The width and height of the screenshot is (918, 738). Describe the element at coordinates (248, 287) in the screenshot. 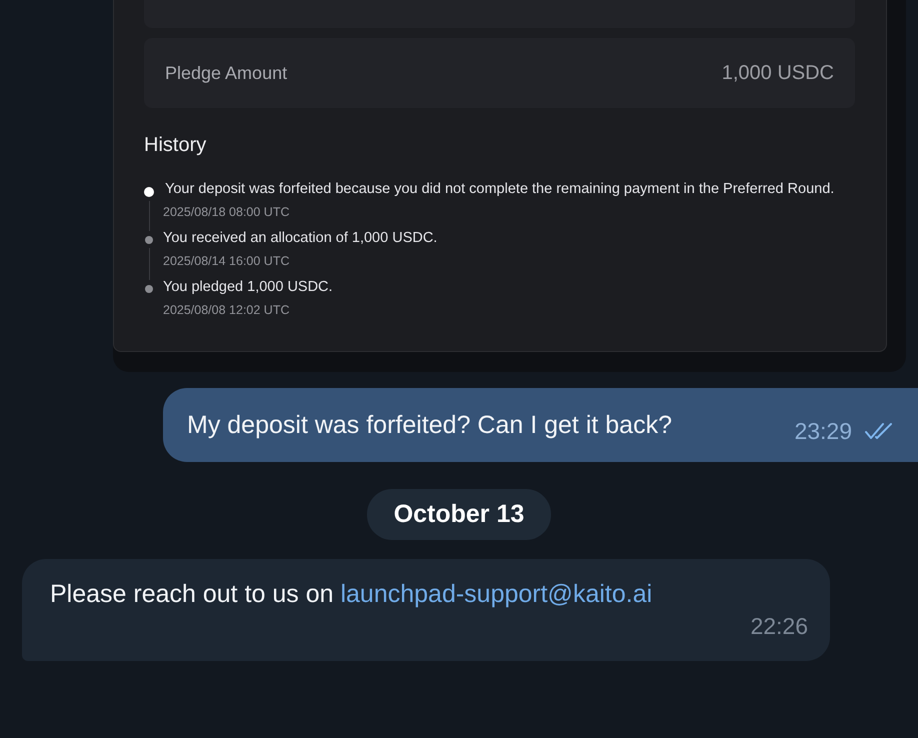

I see `event-text: You pledged 1,000 USDC.` at that location.